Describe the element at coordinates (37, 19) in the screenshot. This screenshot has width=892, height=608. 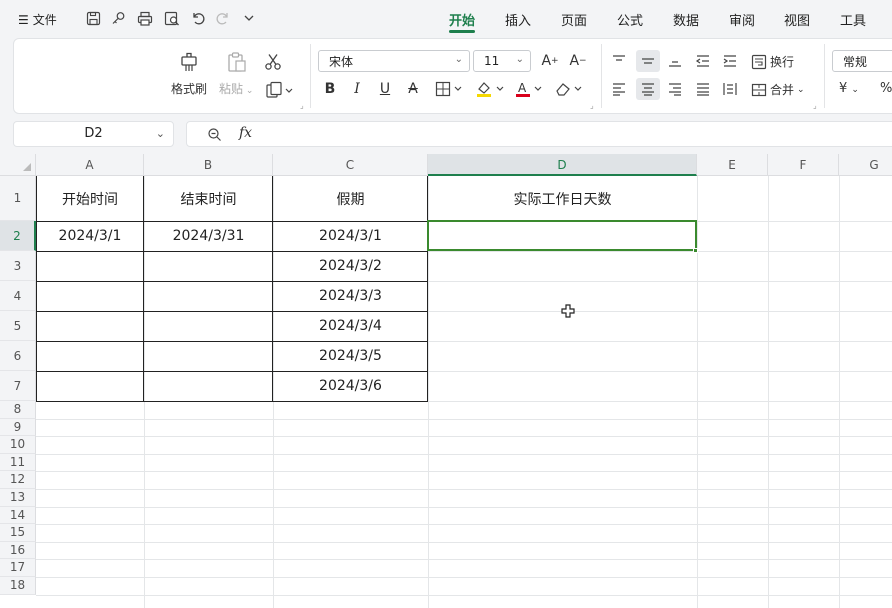
I see `file-menu-button: ☰ 文件` at that location.